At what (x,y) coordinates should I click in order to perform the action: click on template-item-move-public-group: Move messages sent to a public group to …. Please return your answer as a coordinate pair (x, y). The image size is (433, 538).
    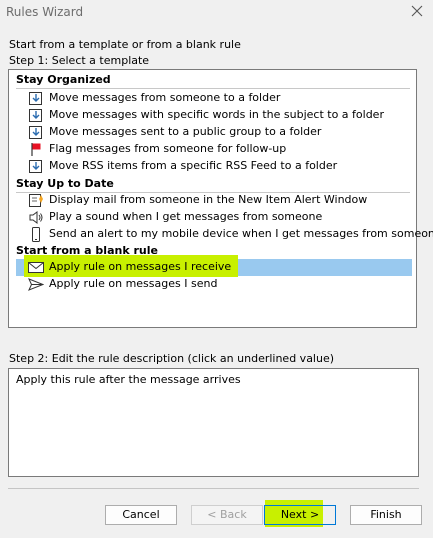
    Looking at the image, I should click on (214, 132).